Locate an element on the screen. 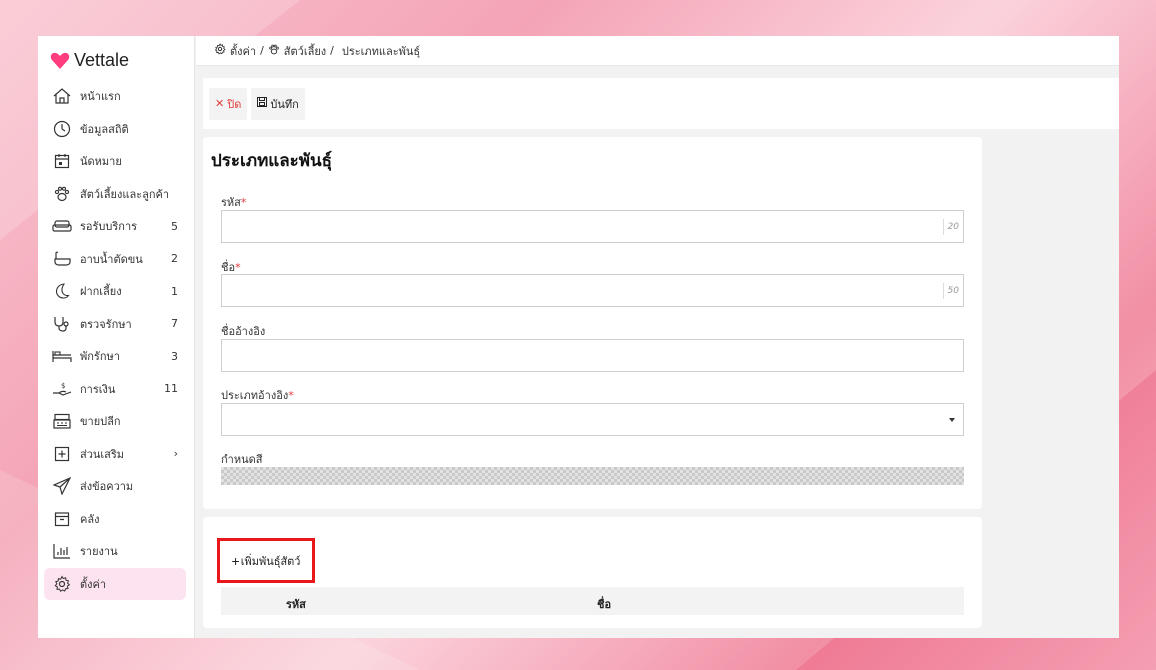 This screenshot has height=670, width=1156. column-header-code: รหัส is located at coordinates (296, 604).